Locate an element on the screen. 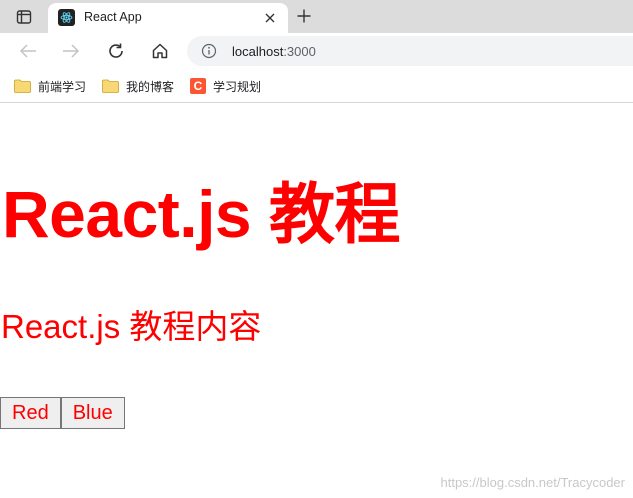 The image size is (633, 498). watermark: https://blog.csdn.net/Tracycoder is located at coordinates (532, 482).